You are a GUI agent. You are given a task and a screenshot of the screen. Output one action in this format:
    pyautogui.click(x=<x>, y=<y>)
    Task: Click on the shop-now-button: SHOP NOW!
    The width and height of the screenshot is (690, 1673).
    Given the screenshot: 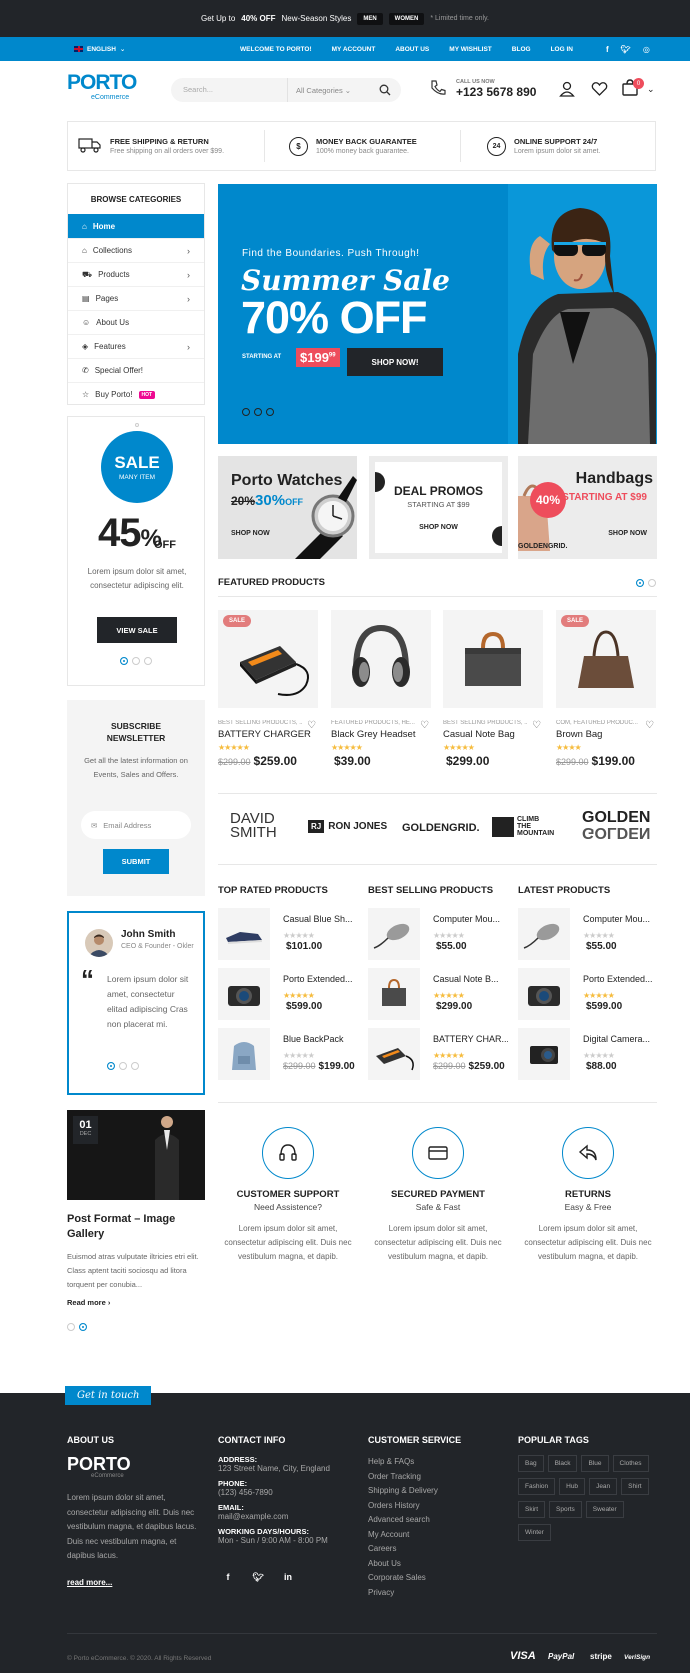 What is the action you would take?
    pyautogui.click(x=395, y=362)
    